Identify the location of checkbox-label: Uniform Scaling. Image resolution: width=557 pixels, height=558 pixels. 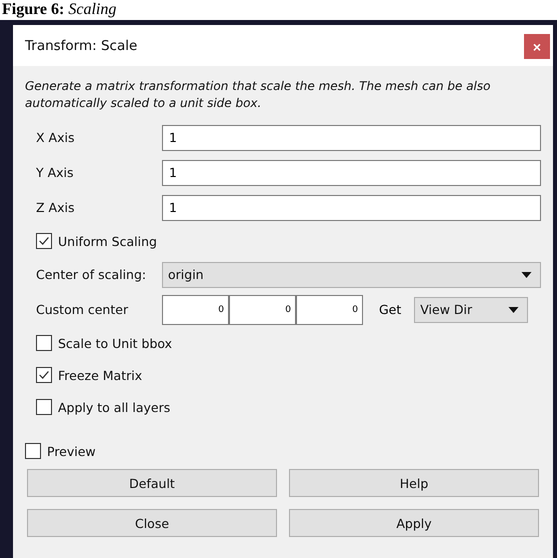
(107, 241).